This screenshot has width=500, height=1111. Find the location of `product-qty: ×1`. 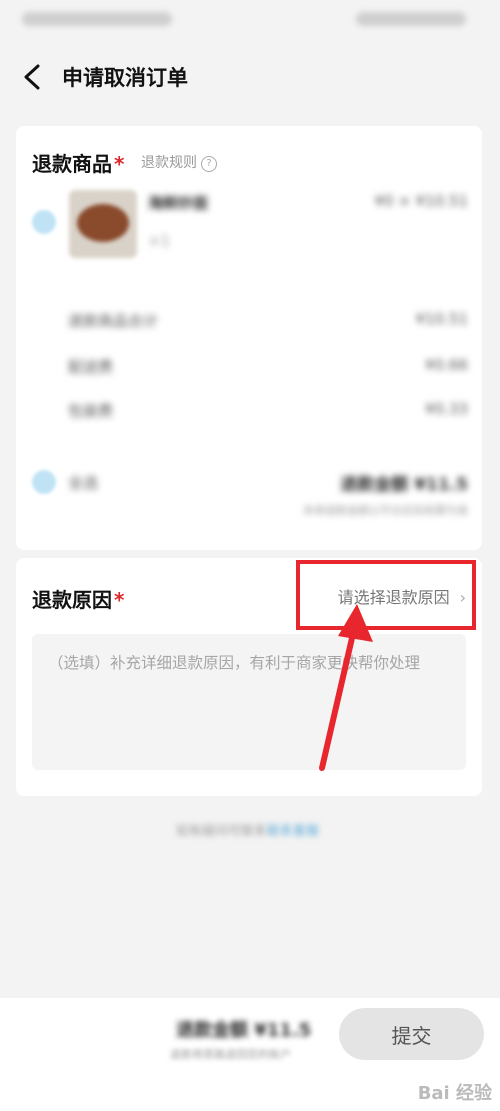

product-qty: ×1 is located at coordinates (159, 241).